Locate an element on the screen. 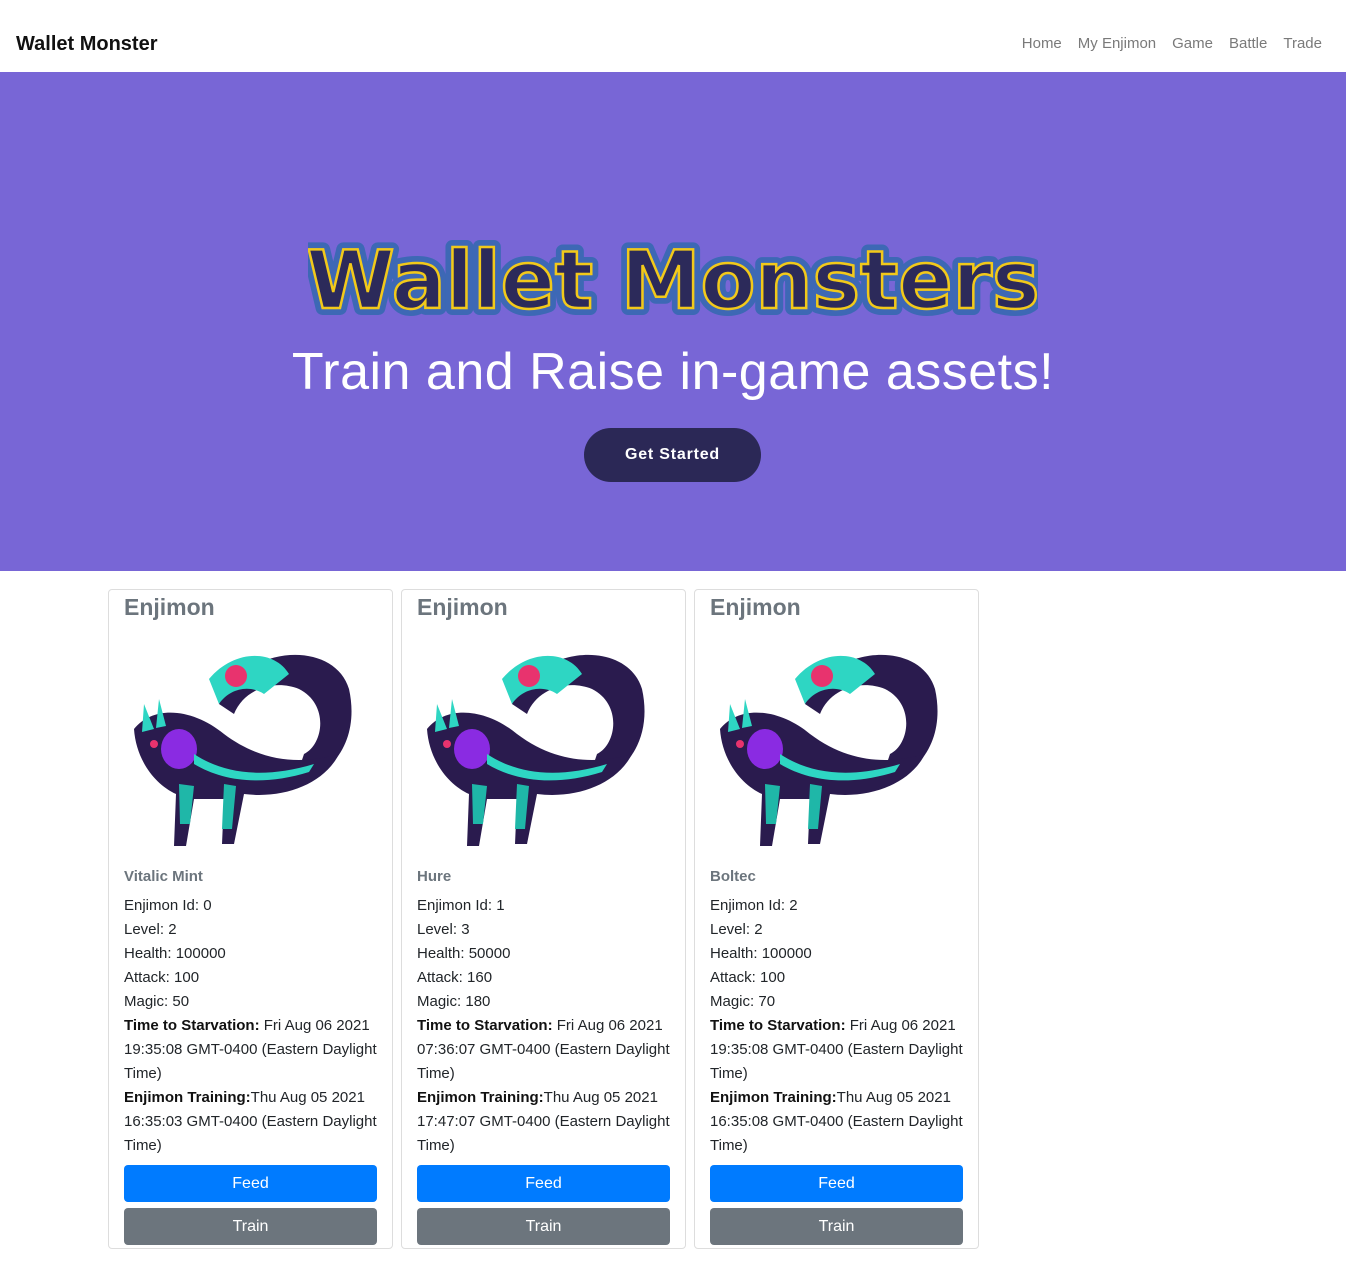  nav-links: Home My Enjimon Game Battle Trade is located at coordinates (1172, 43).